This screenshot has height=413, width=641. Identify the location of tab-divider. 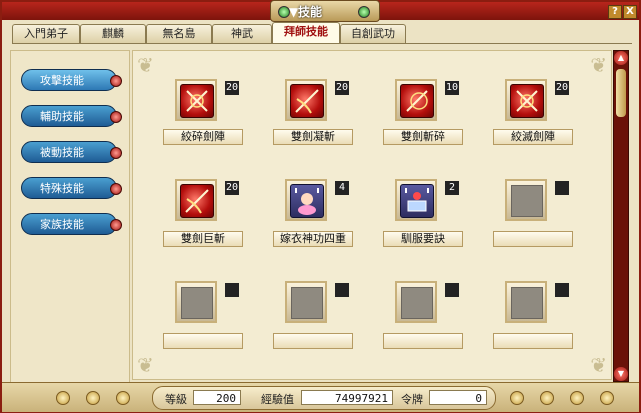
(322, 43).